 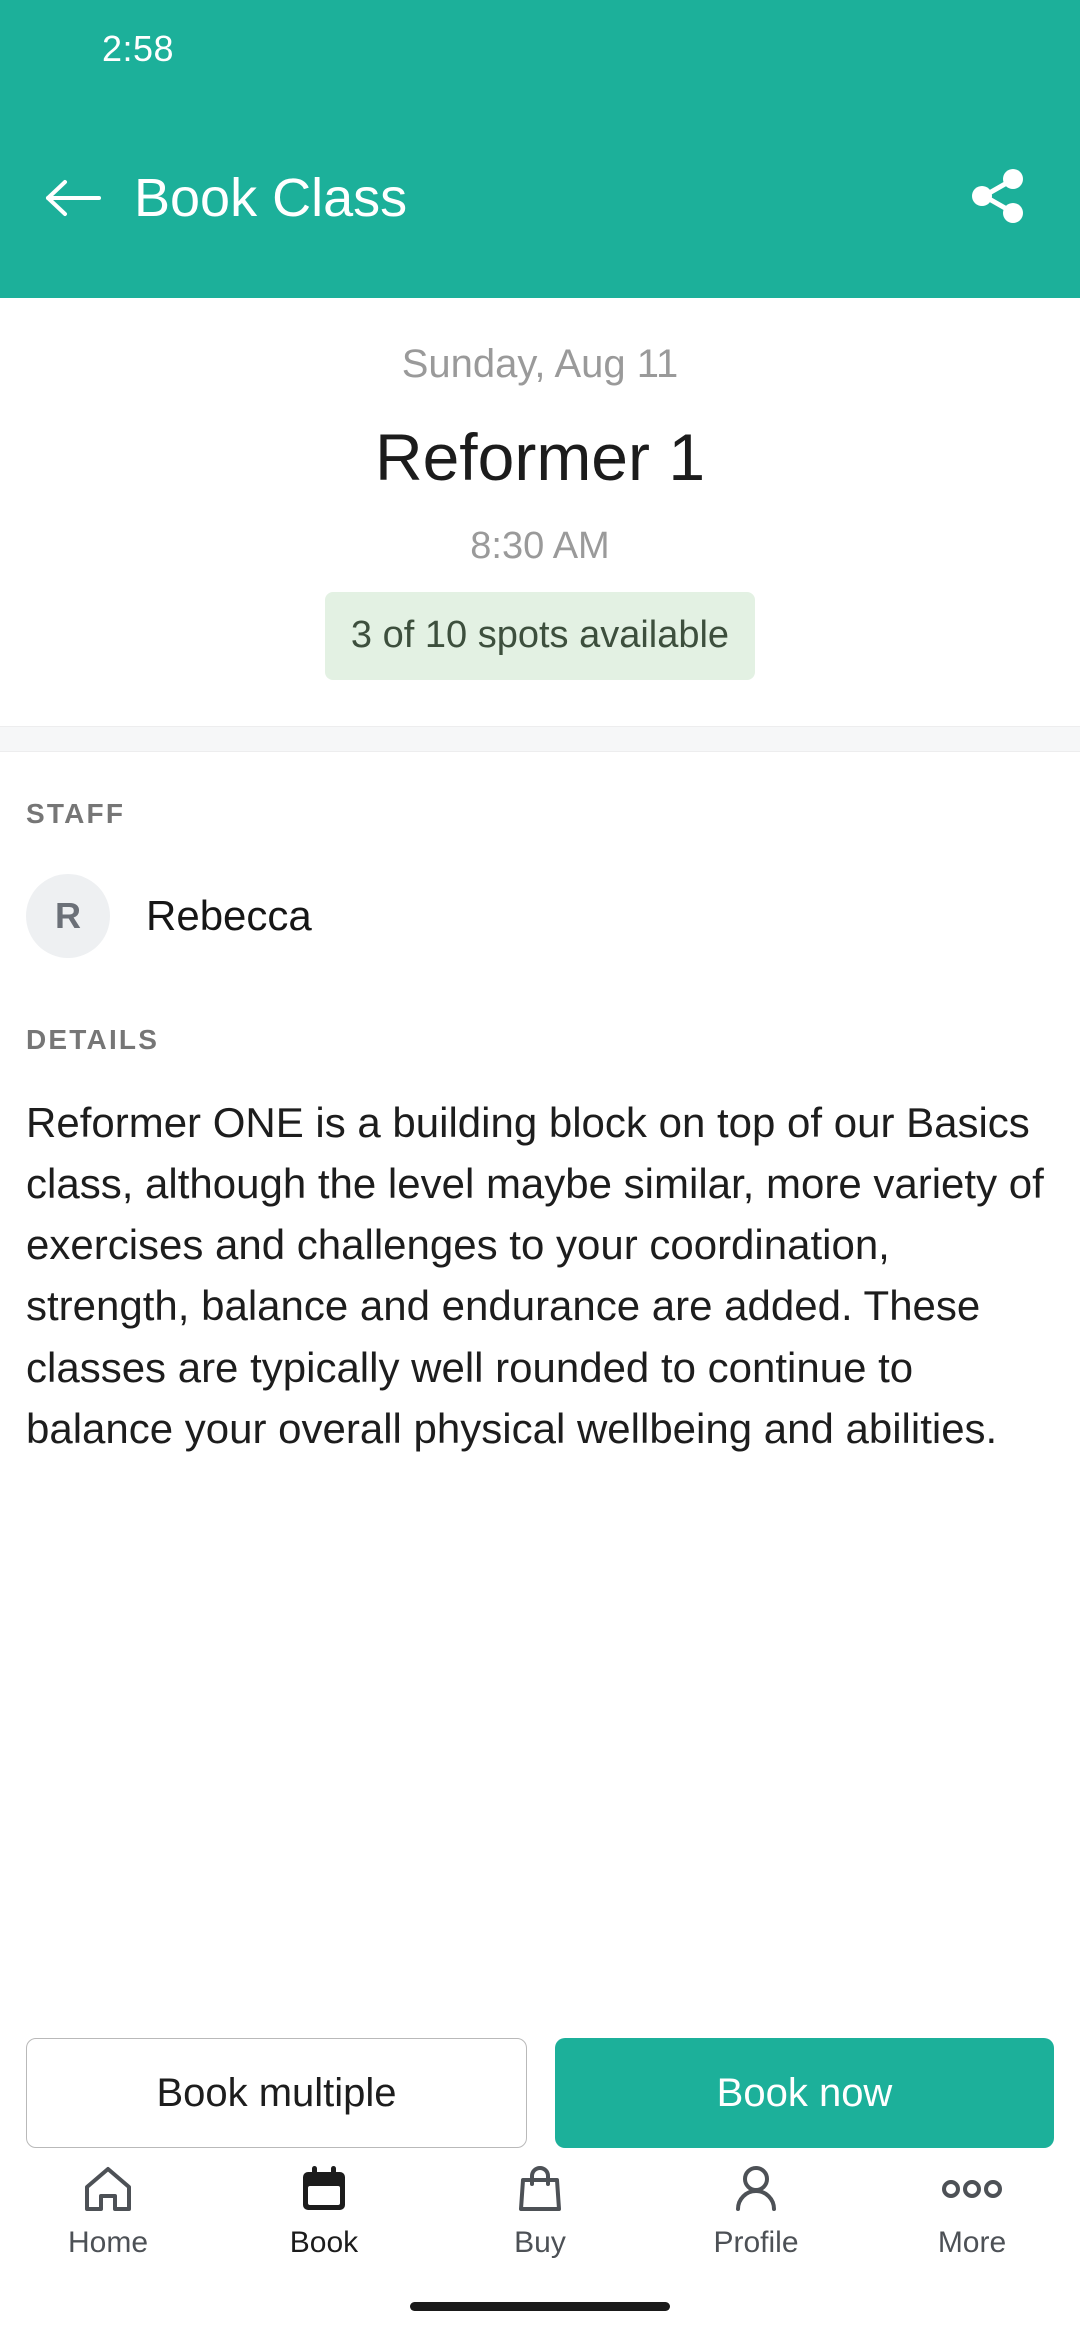 What do you see at coordinates (540, 198) in the screenshot?
I see `app-bar: Book Class` at bounding box center [540, 198].